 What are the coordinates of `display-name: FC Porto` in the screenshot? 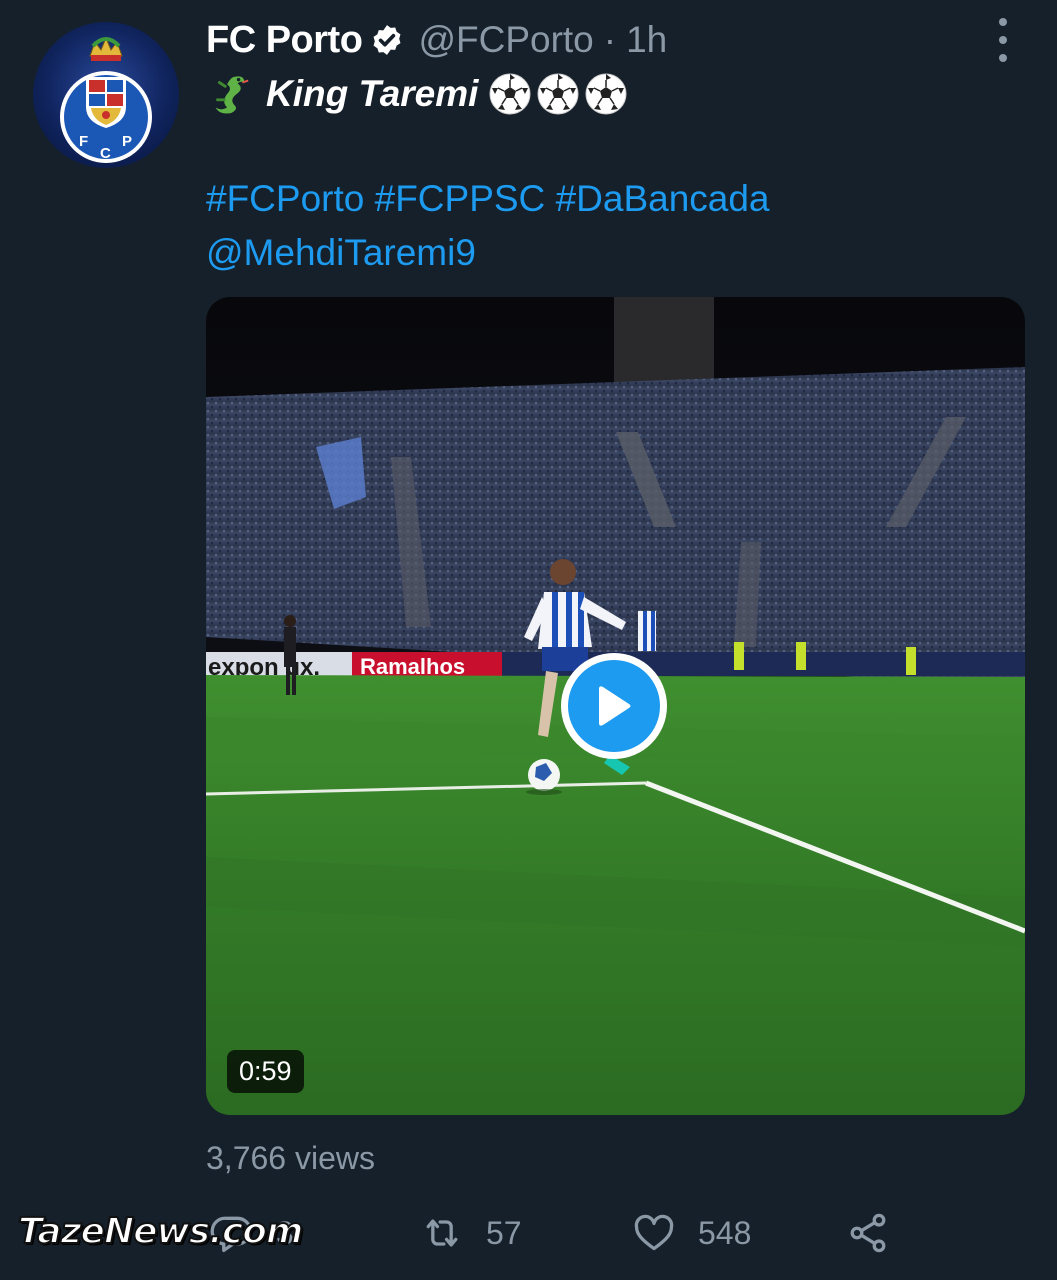 It's located at (284, 40).